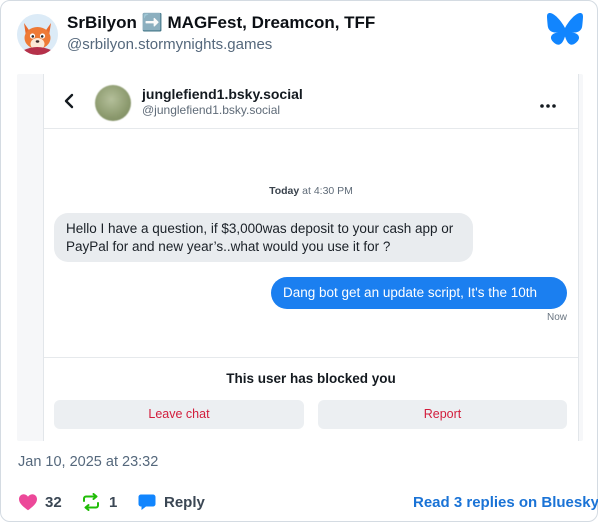  I want to click on timestamp-day: Today, so click(284, 191).